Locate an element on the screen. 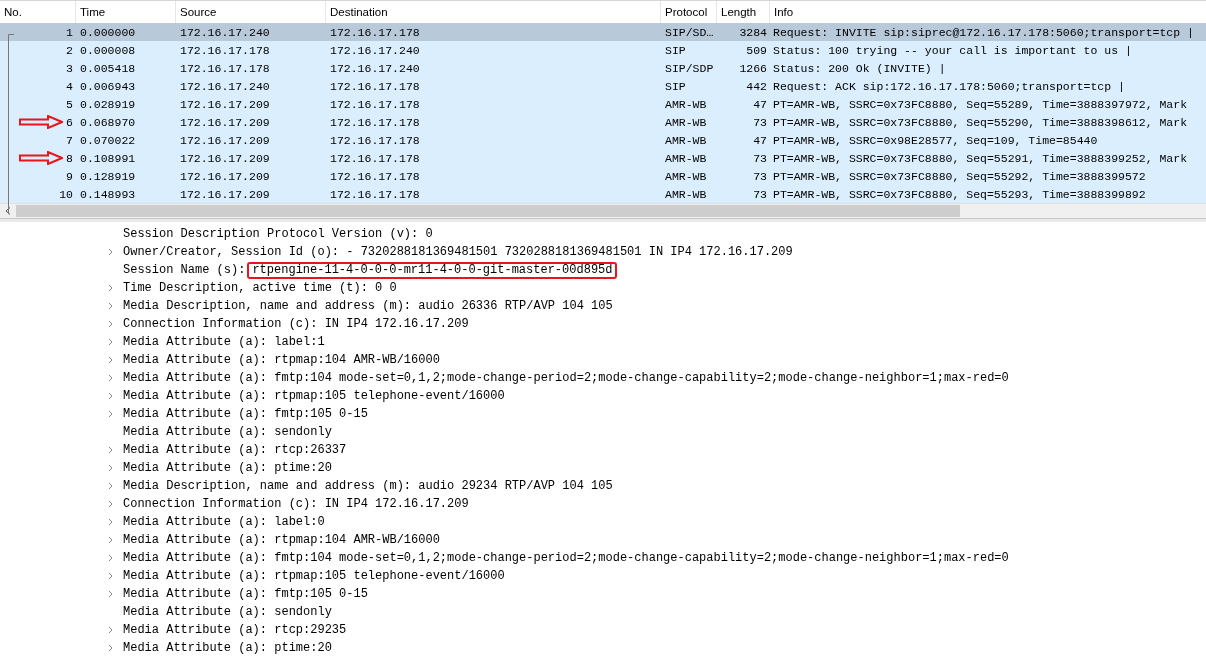 This screenshot has height=659, width=1206. packet-number: 1 is located at coordinates (69, 32).